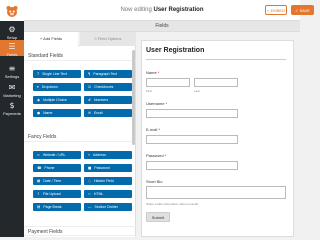  Describe the element at coordinates (39, 168) in the screenshot. I see `phone-icon: ☎` at that location.